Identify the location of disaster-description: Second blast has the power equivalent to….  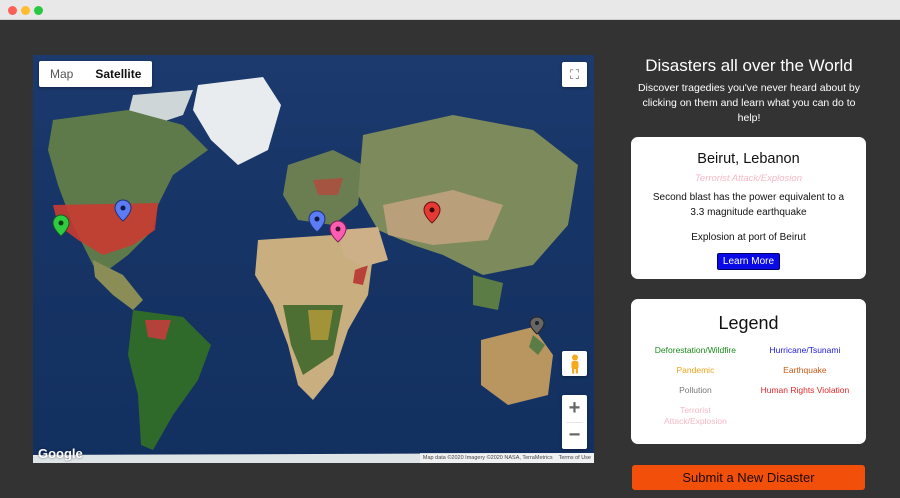
(748, 205).